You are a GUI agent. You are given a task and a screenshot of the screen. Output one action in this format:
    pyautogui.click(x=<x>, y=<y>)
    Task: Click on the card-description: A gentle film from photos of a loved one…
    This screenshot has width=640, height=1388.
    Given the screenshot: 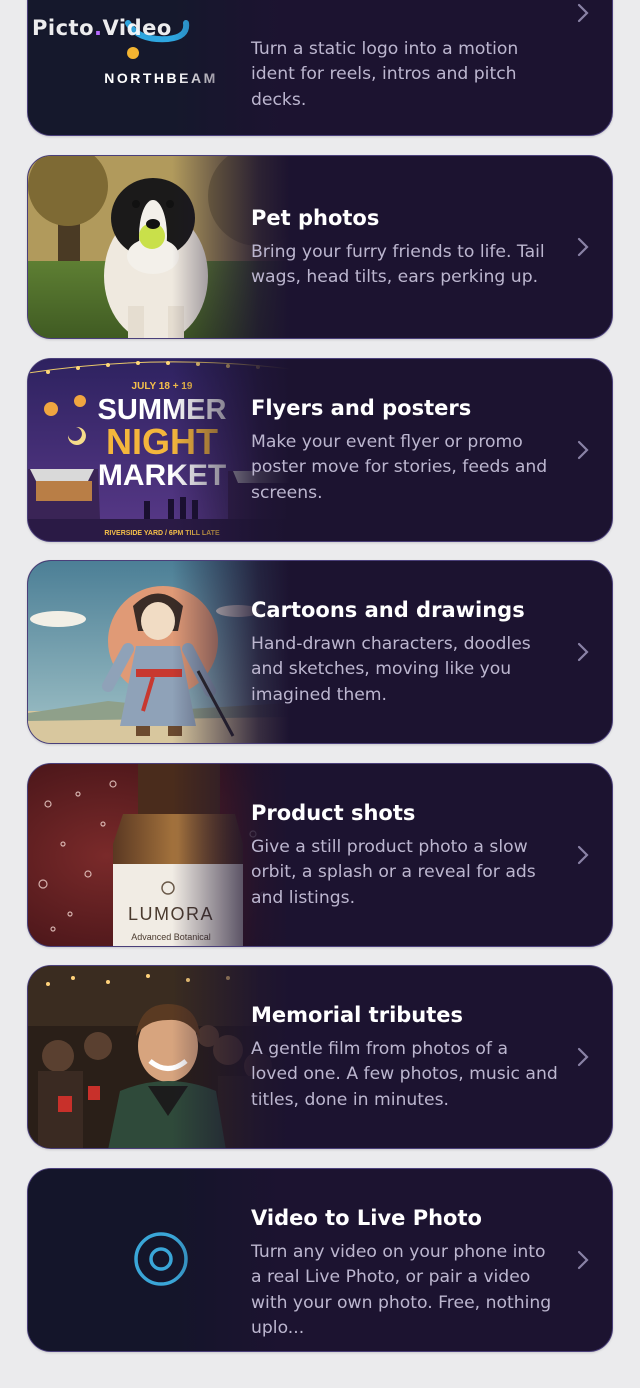 What is the action you would take?
    pyautogui.click(x=404, y=1074)
    